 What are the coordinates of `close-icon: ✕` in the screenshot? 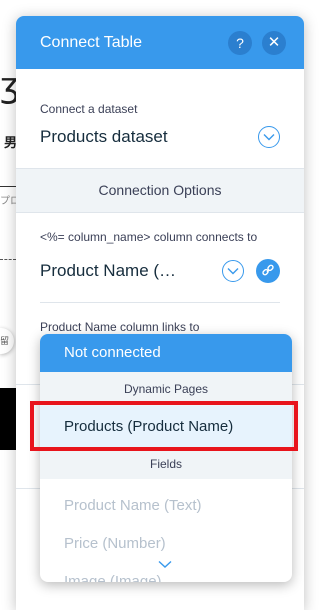 It's located at (274, 42).